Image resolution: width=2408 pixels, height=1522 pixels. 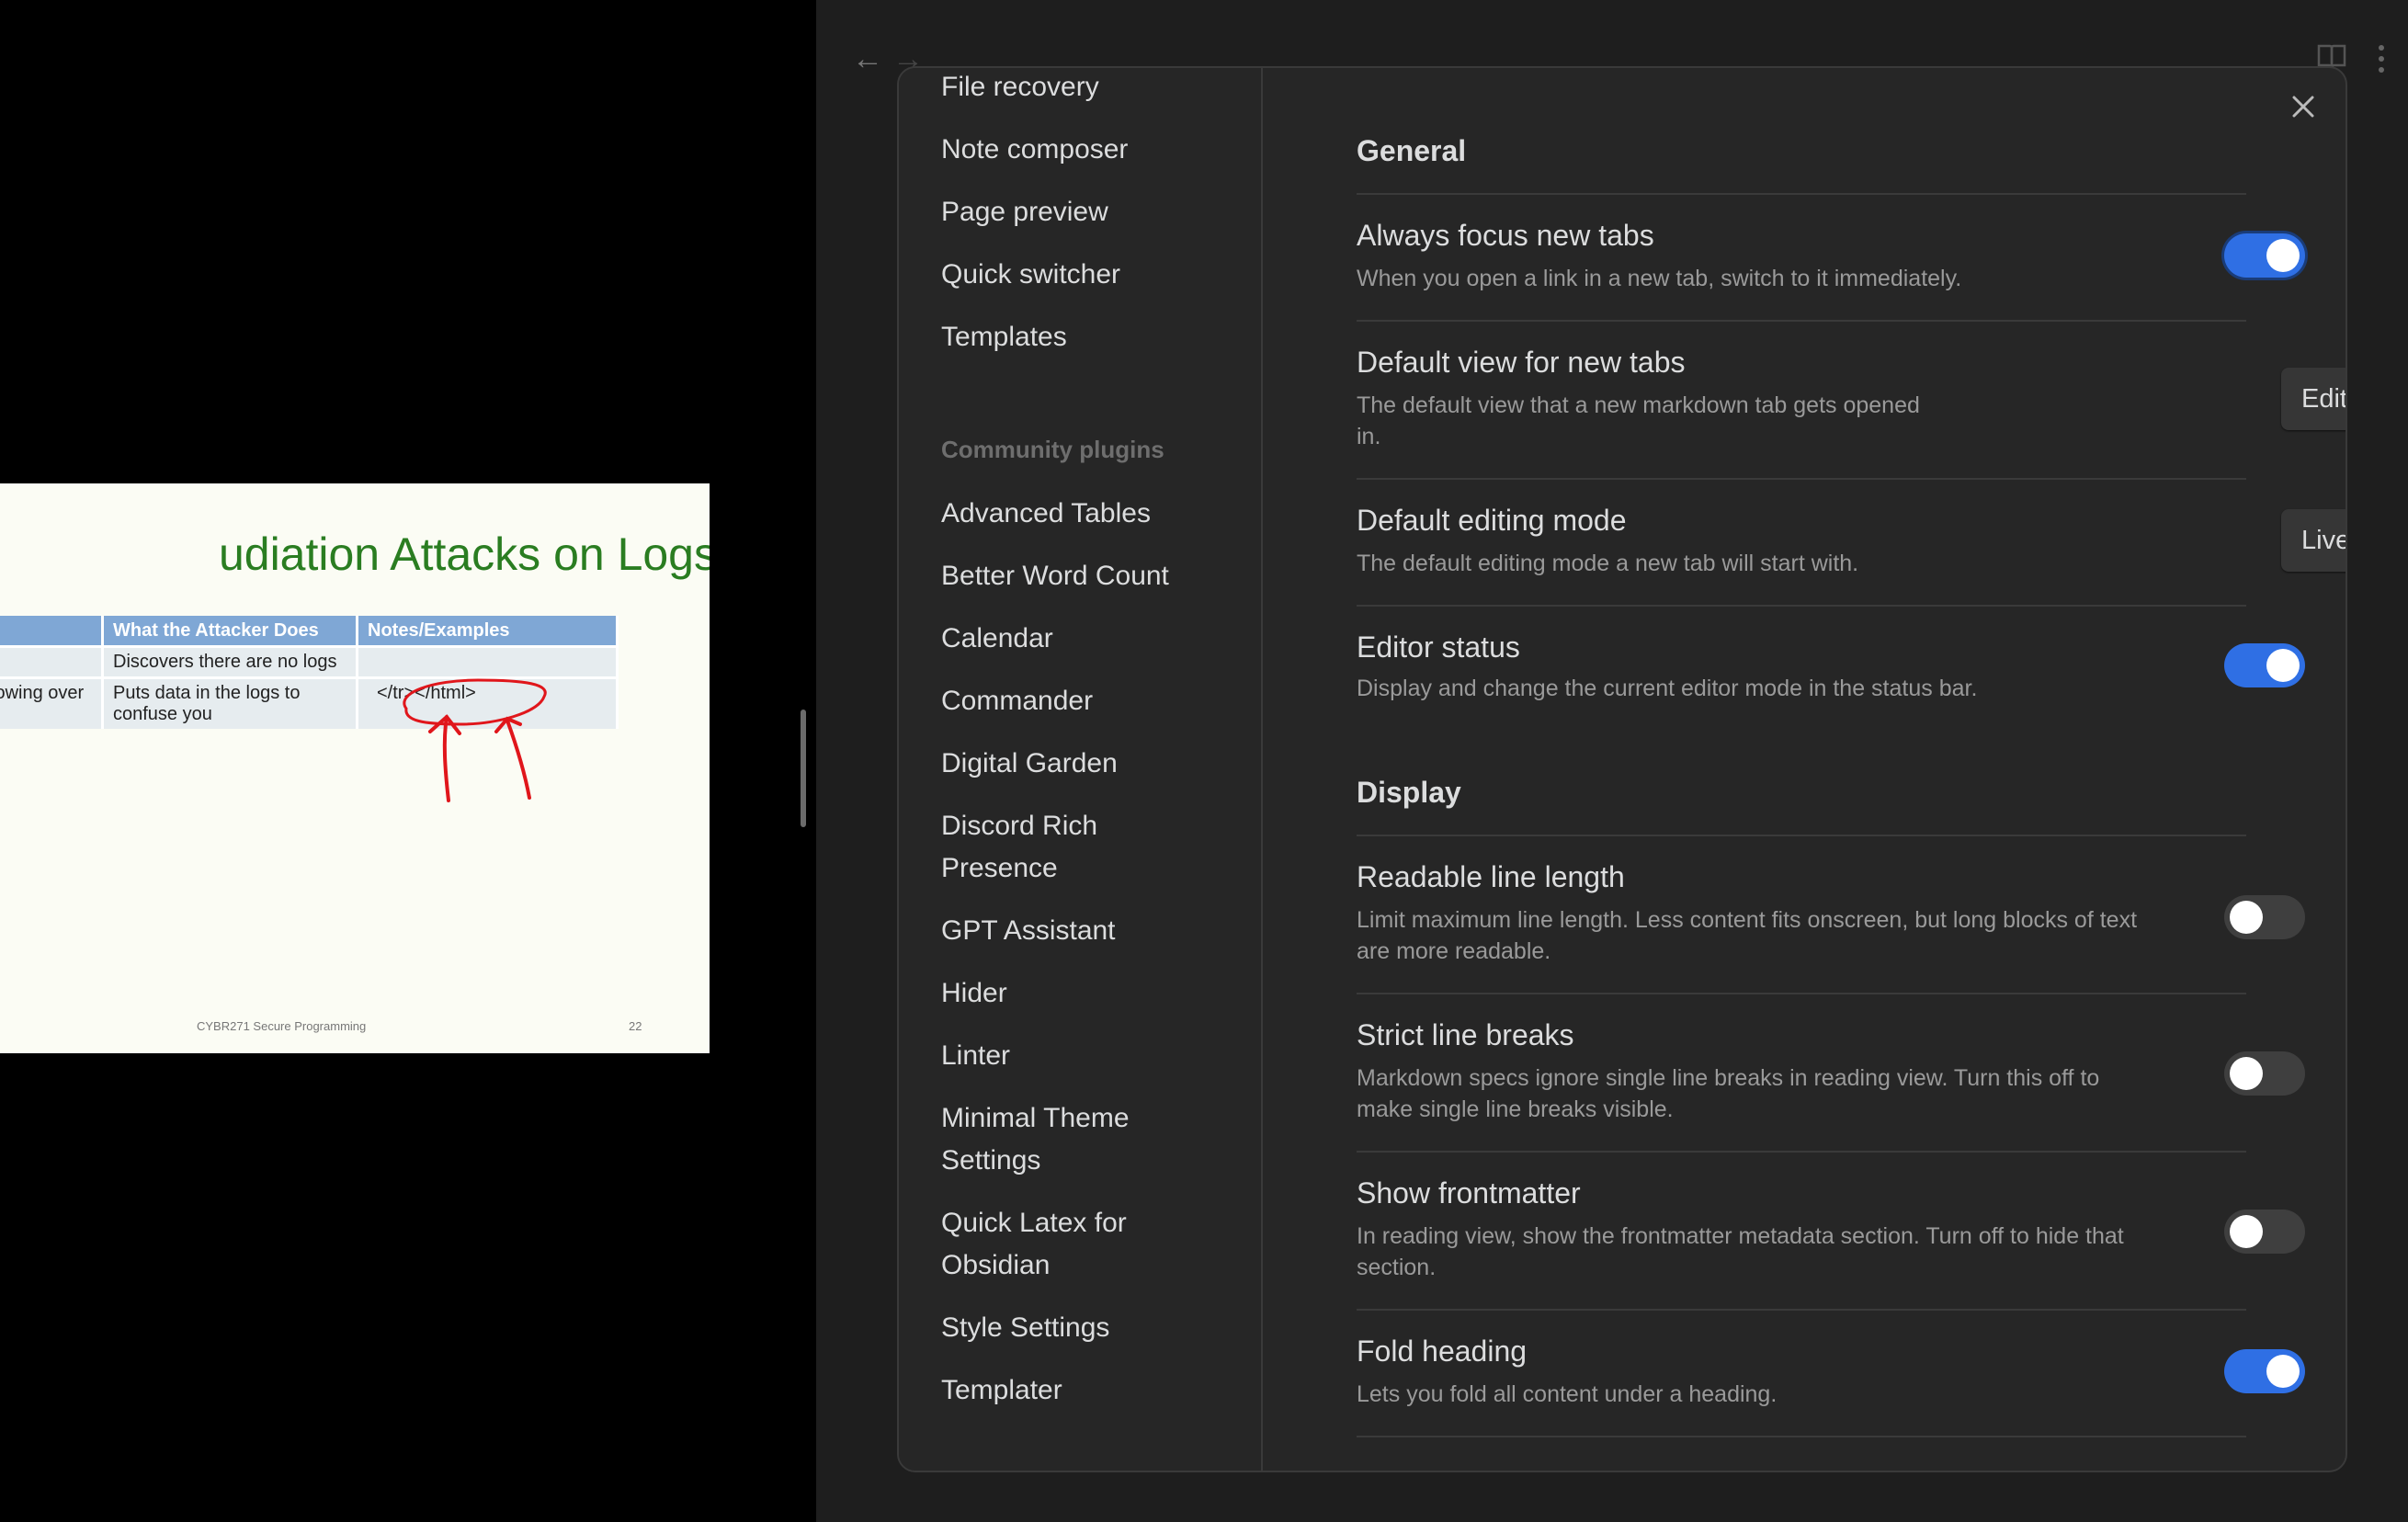 I want to click on setting-name: Default view for new tabs, so click(x=1521, y=362).